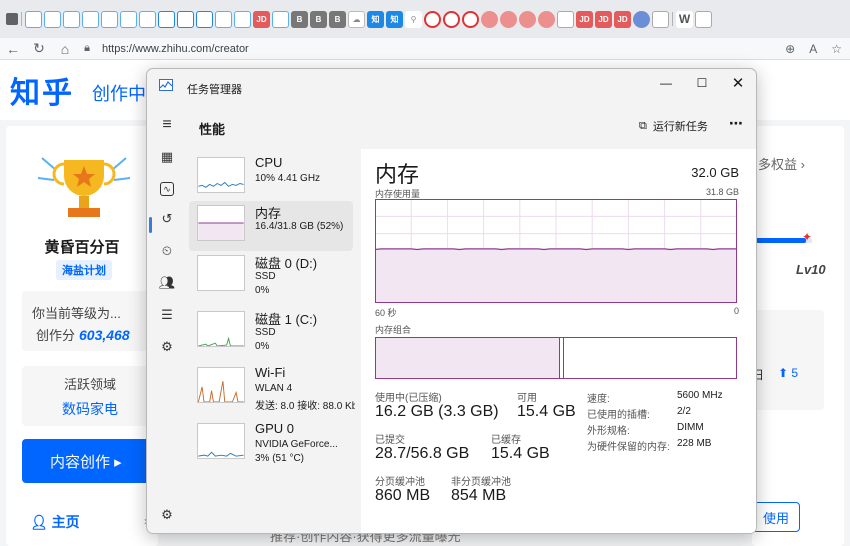  Describe the element at coordinates (690, 427) in the screenshot. I see `spec-form-value: DIMM` at that location.